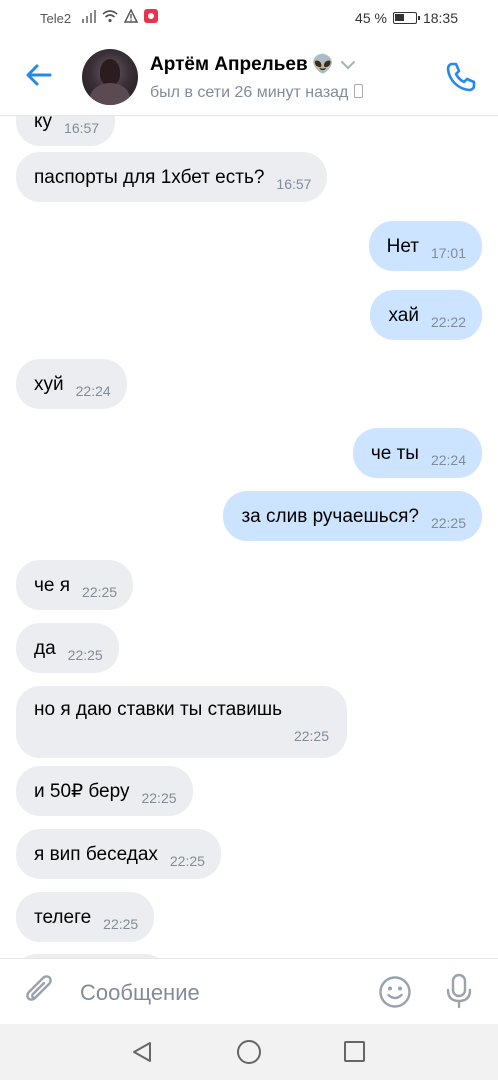  Describe the element at coordinates (45, 648) in the screenshot. I see `message-text: да` at that location.